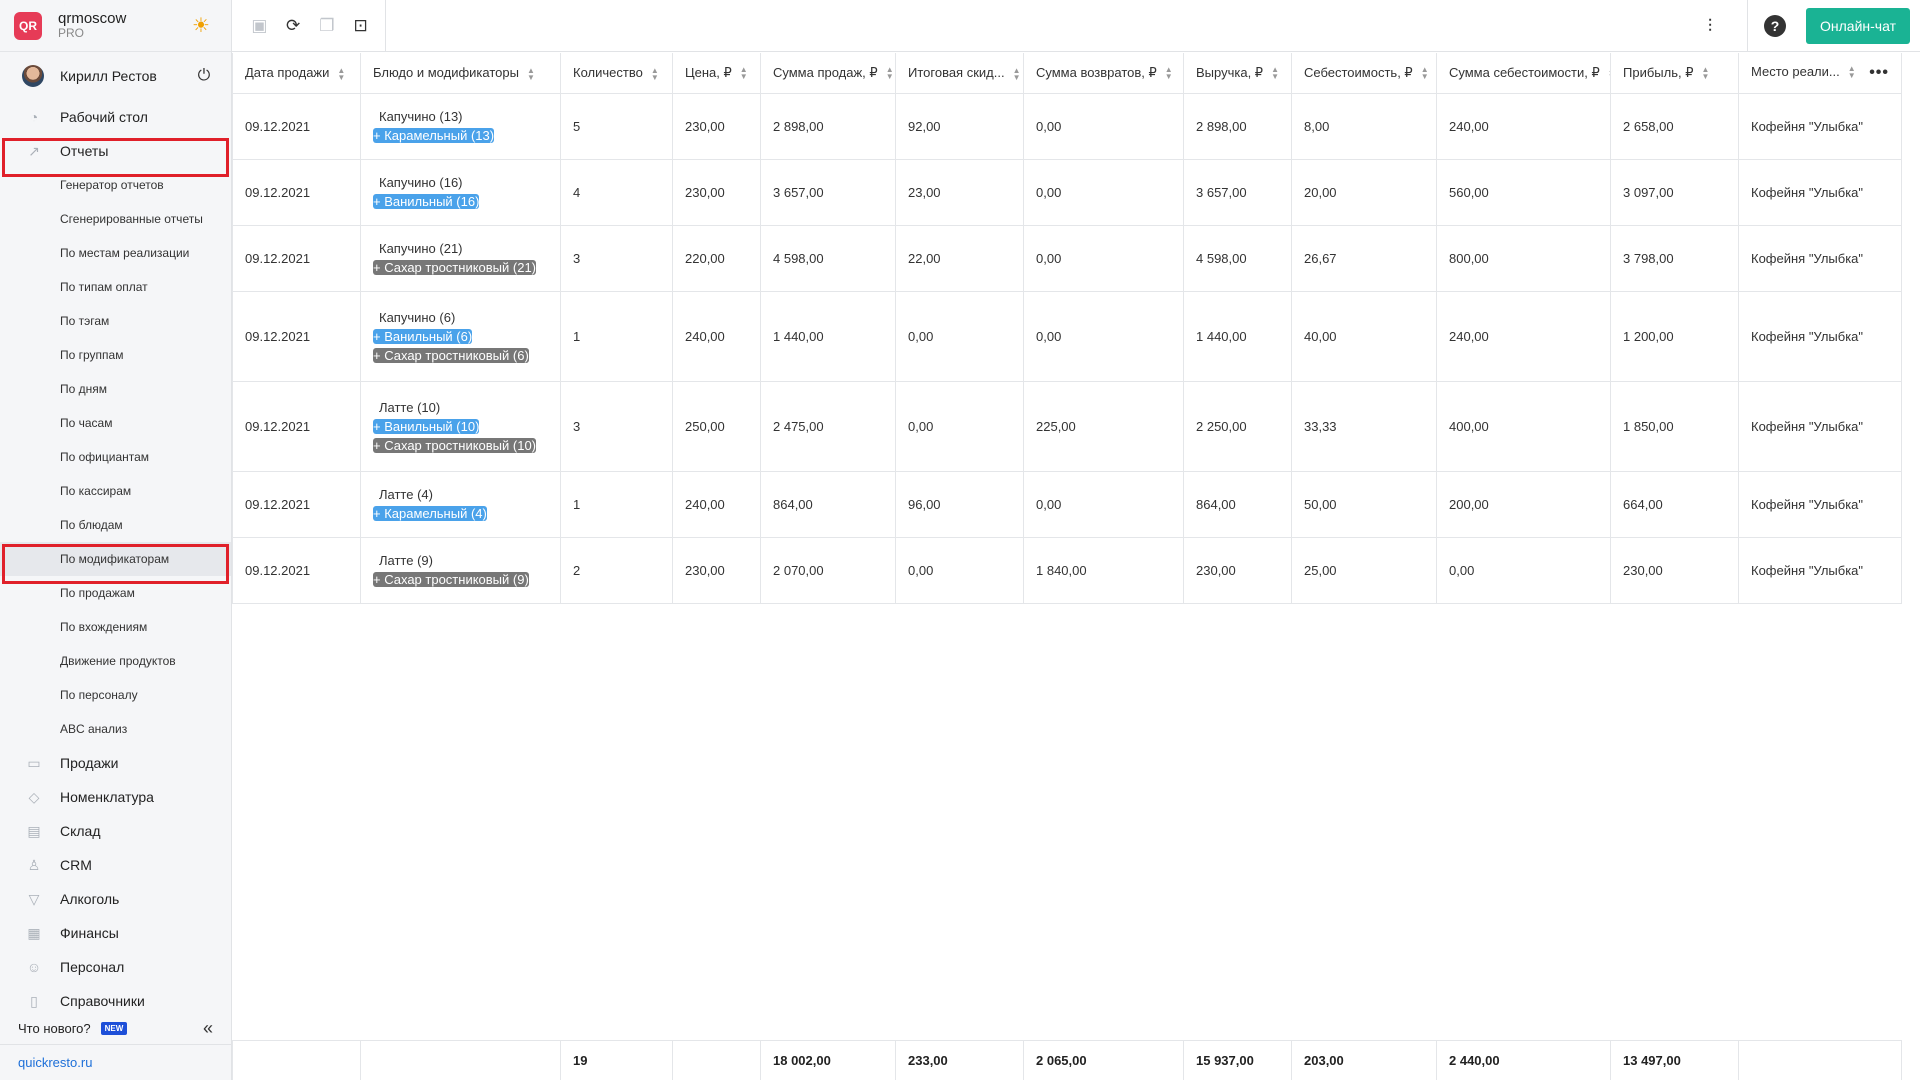  I want to click on nav-item-reports: ↗ Отчеты, so click(115, 151).